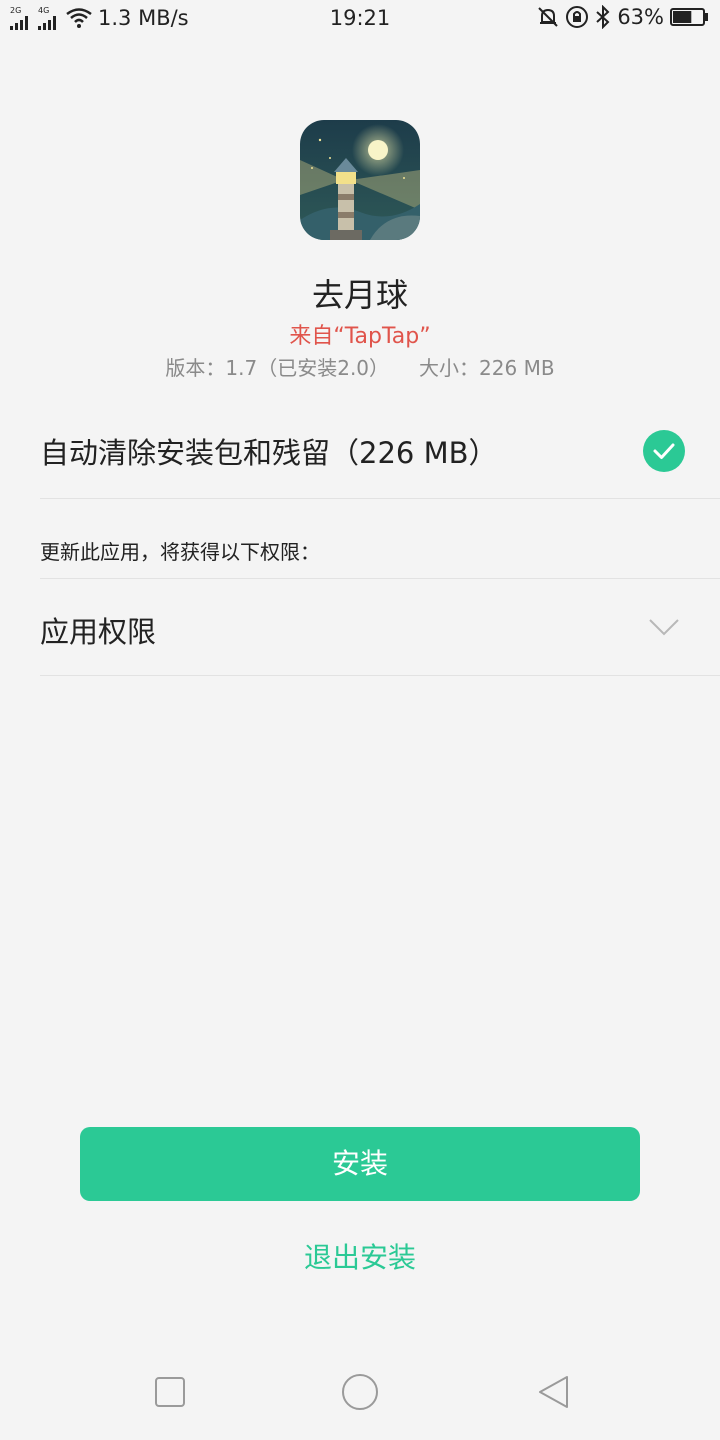  Describe the element at coordinates (689, 17) in the screenshot. I see `battery-icon` at that location.